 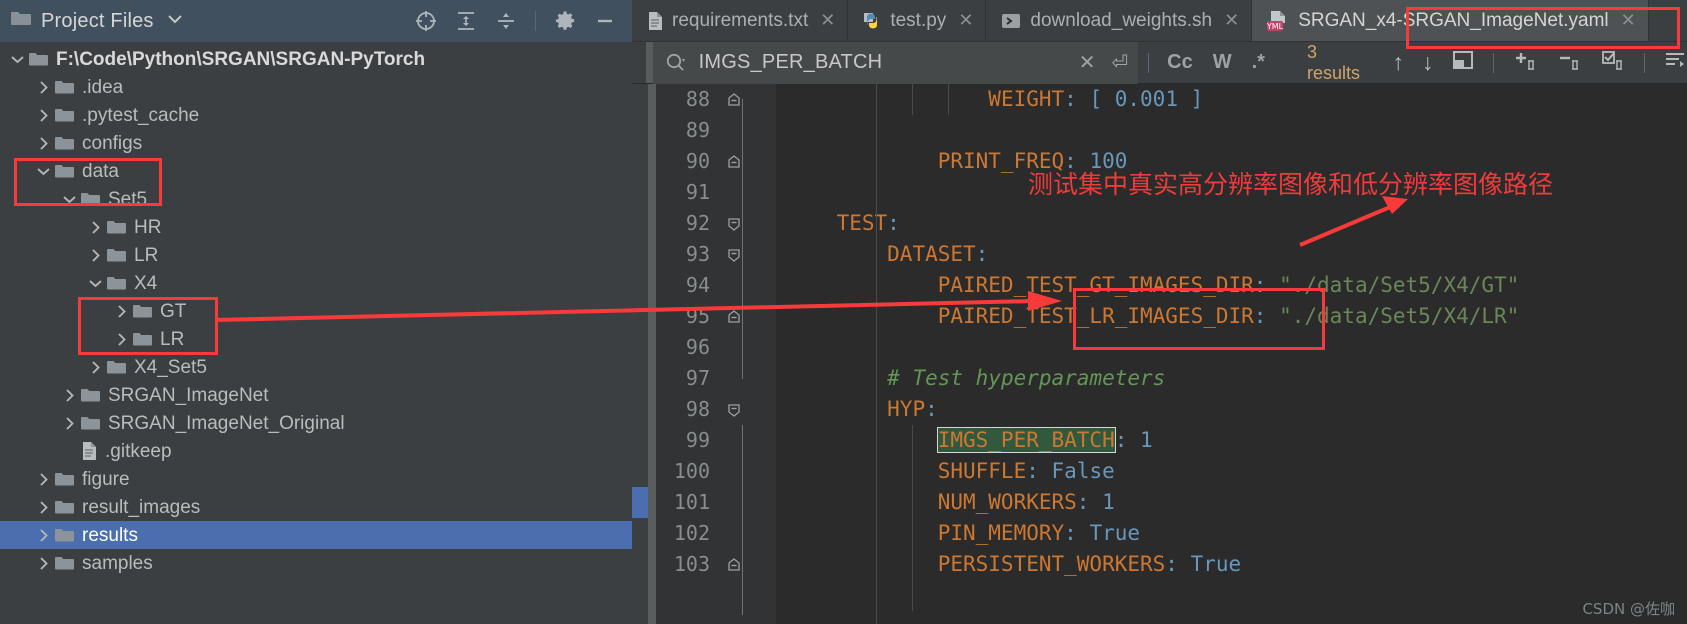 I want to click on tree-item-set5: Set5, so click(x=316, y=199).